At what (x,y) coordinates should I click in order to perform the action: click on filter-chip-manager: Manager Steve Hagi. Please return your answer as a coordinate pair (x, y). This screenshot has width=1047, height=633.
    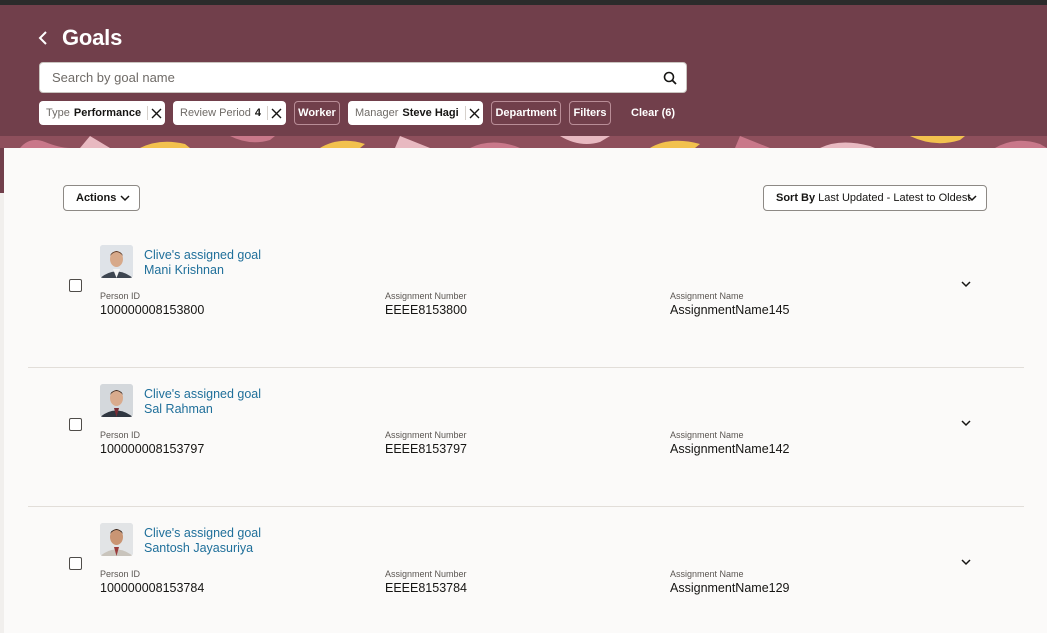
    Looking at the image, I should click on (415, 113).